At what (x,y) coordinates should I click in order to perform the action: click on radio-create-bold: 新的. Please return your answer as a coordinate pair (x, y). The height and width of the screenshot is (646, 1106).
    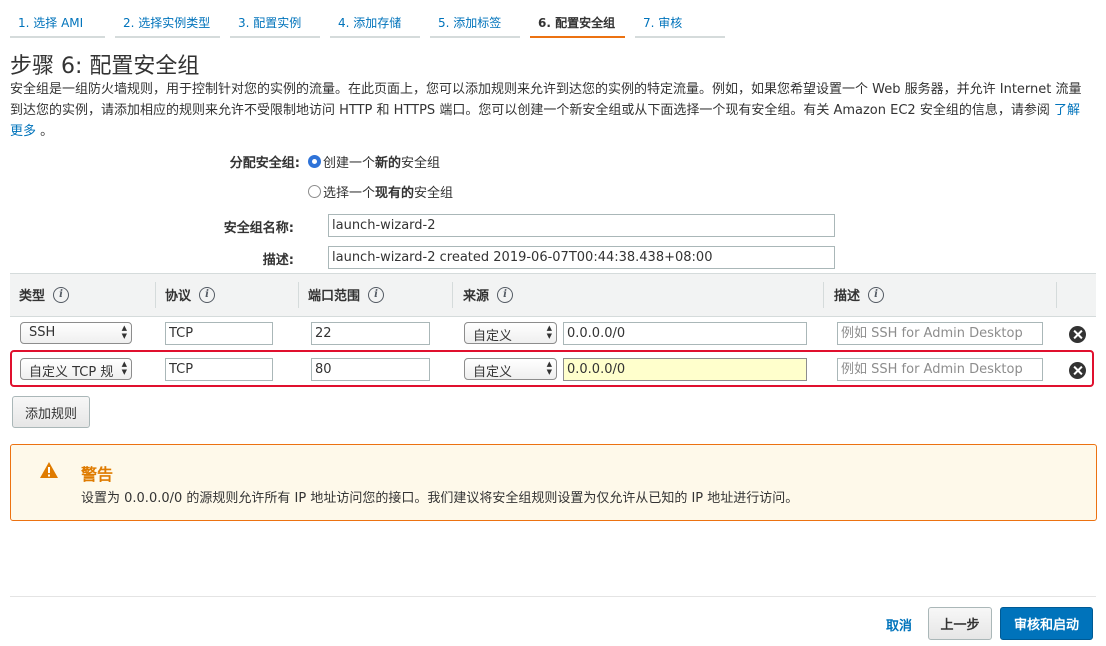
    Looking at the image, I should click on (388, 163).